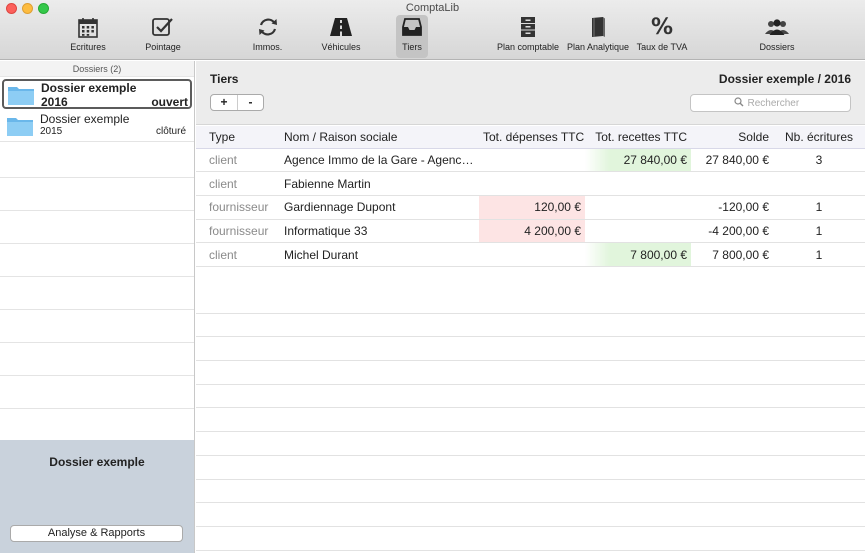  I want to click on cell-solde: -120,00 €, so click(732, 207).